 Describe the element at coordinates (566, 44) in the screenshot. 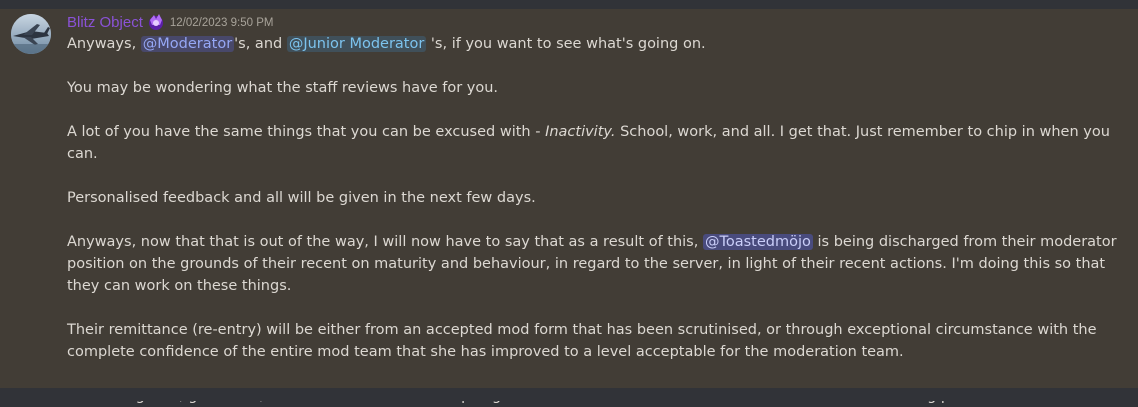

I see `text-segment: 's, if you want to see what's going on.` at that location.